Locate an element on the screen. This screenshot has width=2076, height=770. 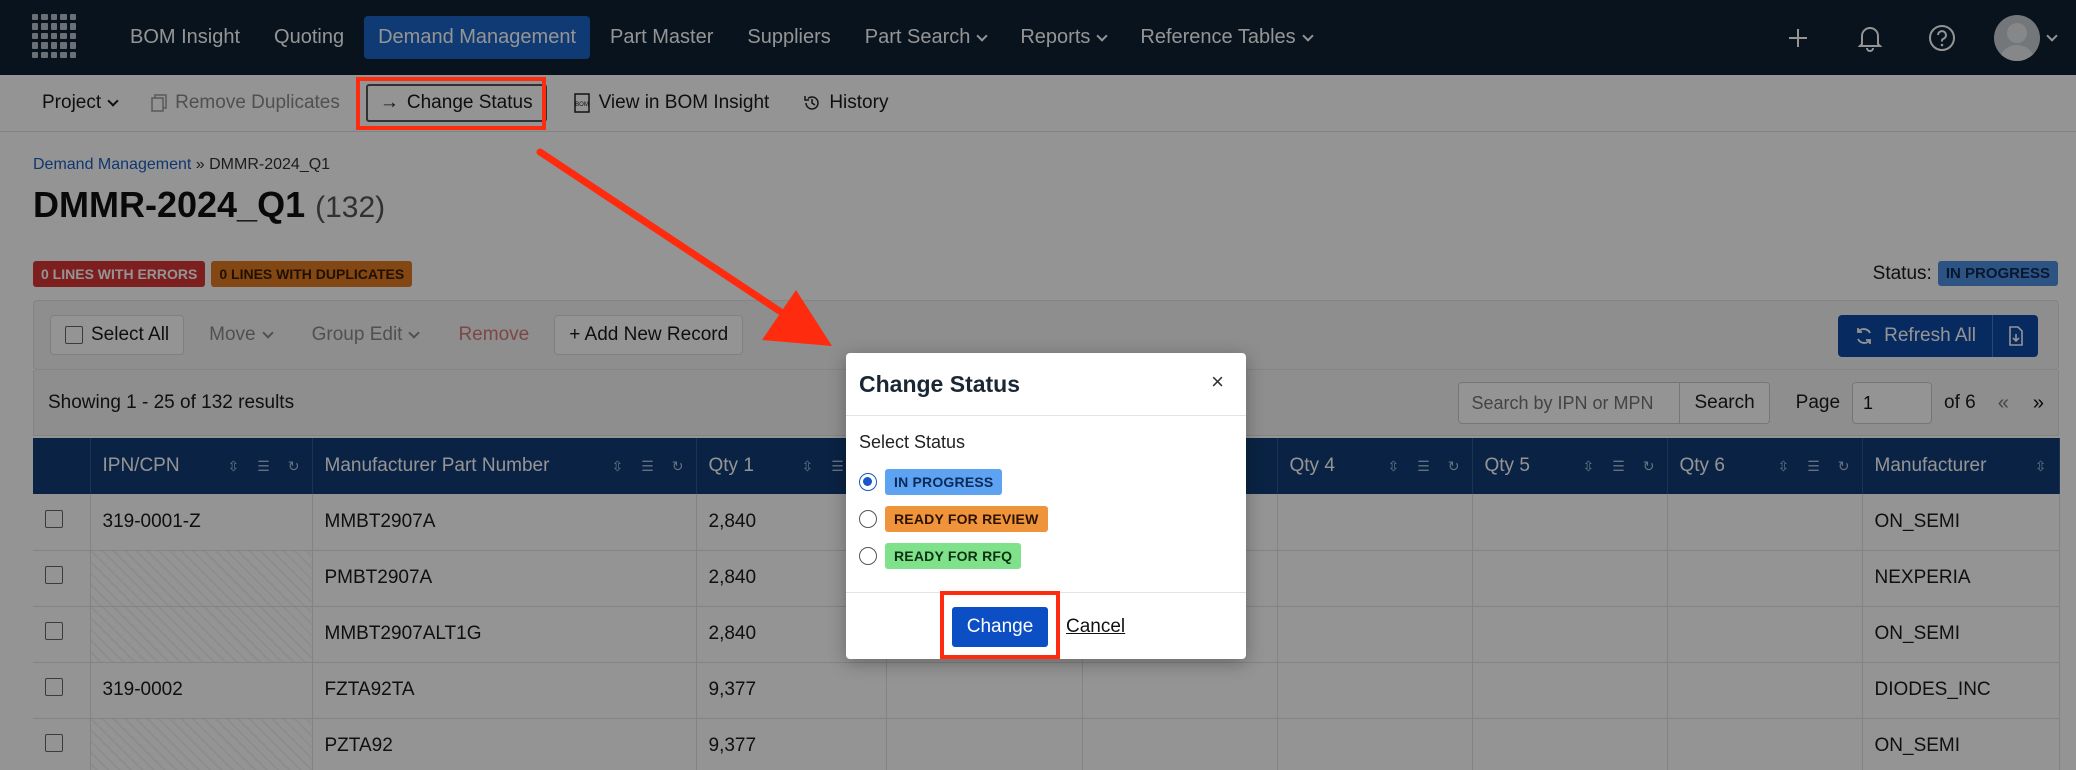
status-tag: IN PROGRESS is located at coordinates (944, 481).